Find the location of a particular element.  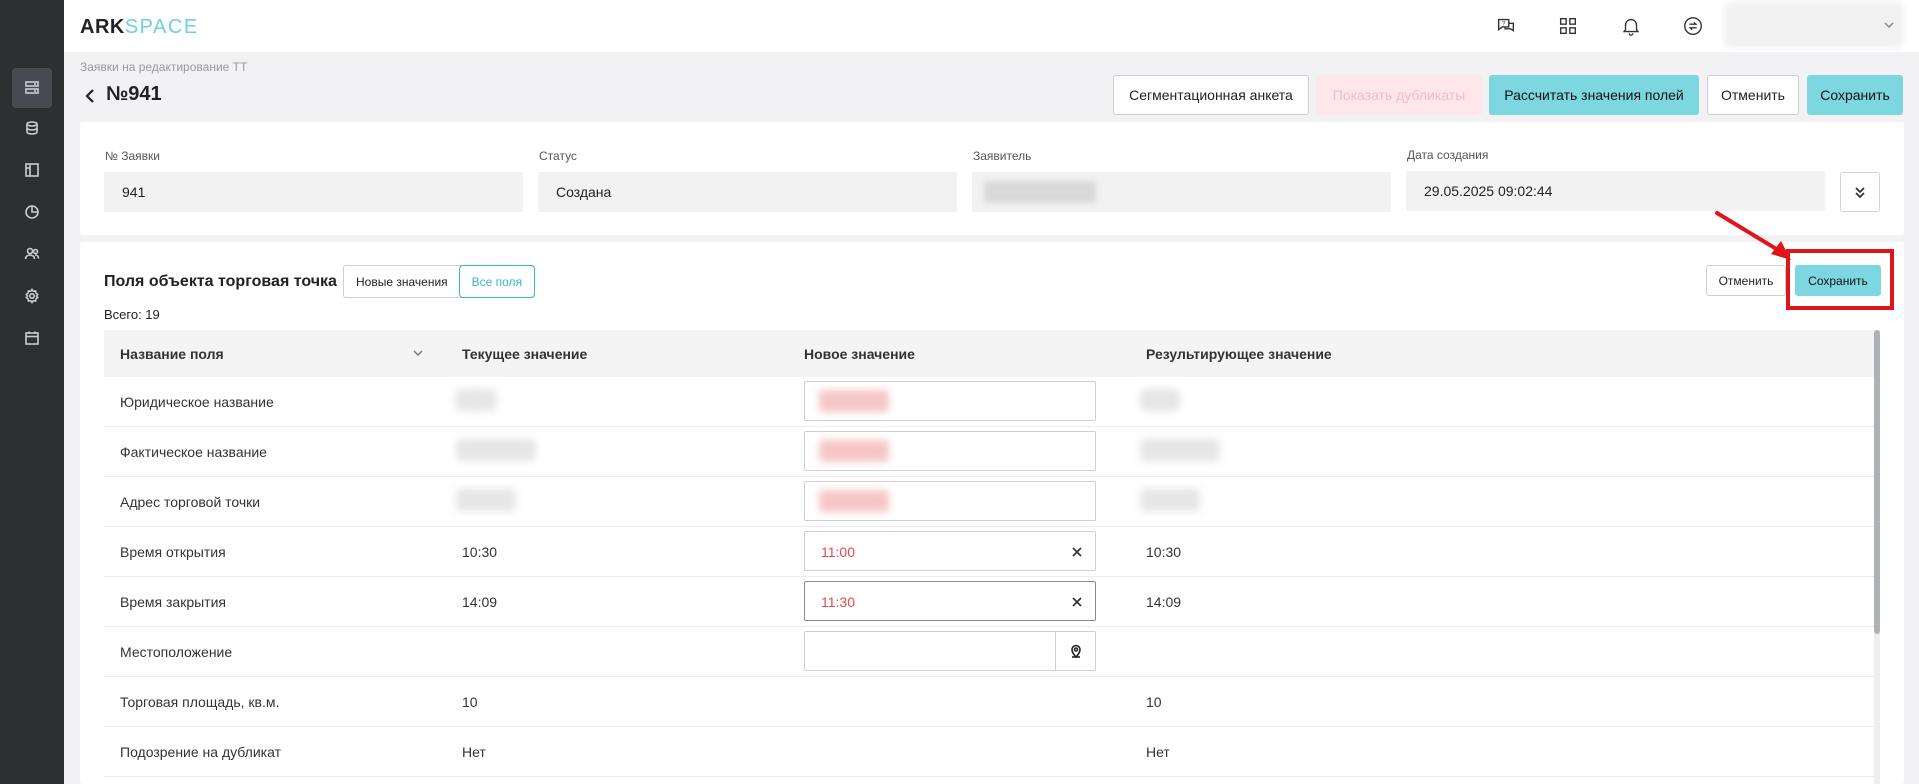

request-number-field: 941 is located at coordinates (313, 192).